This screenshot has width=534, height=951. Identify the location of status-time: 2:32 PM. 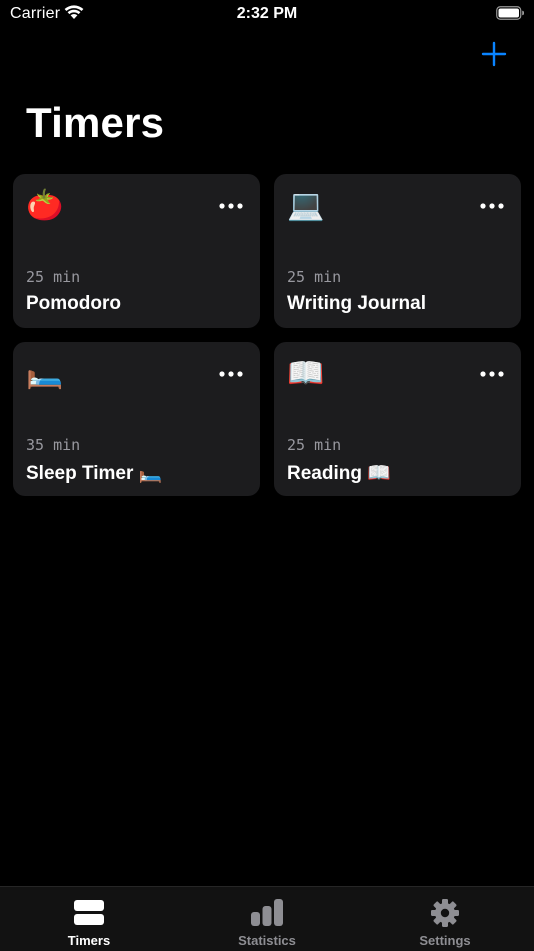
(267, 13).